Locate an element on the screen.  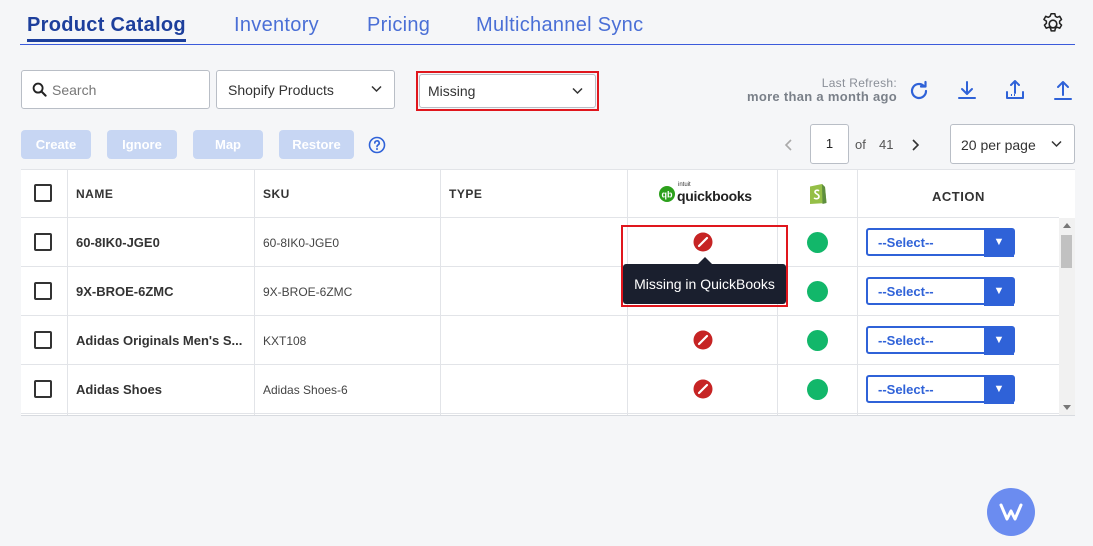
tab-inventory: Inventory is located at coordinates (276, 25).